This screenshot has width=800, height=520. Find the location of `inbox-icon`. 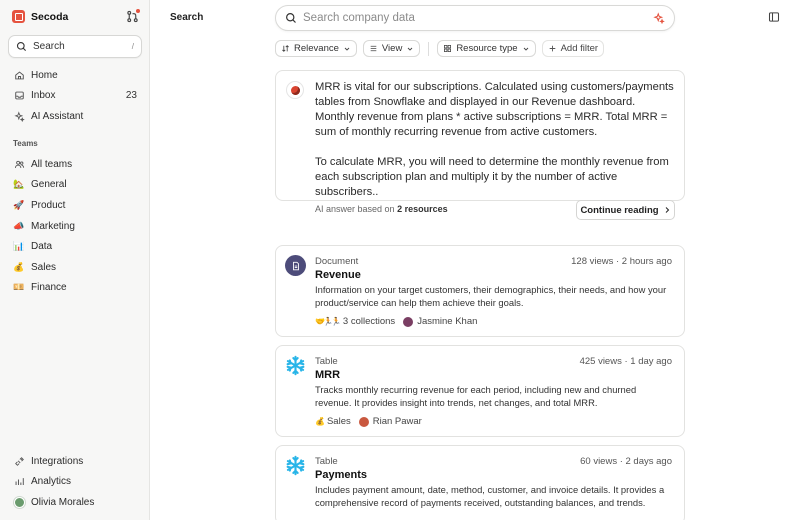

inbox-icon is located at coordinates (19, 96).